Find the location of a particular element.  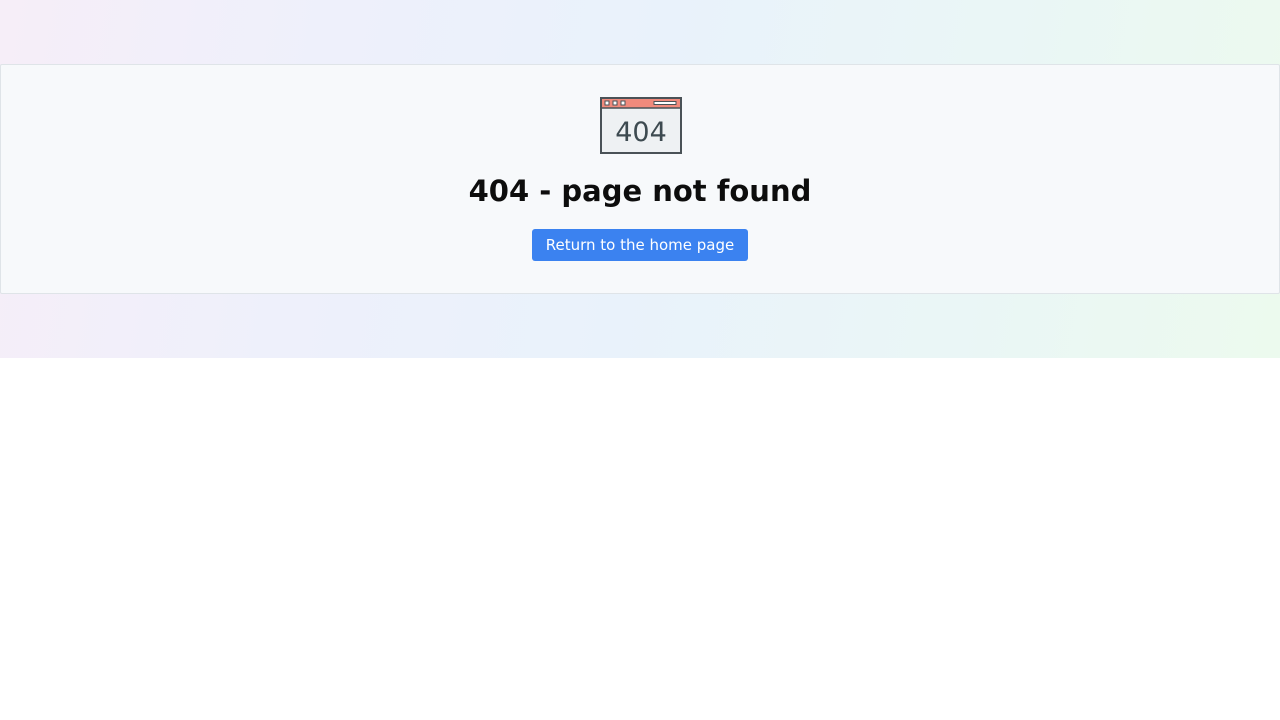

browser-404-icon: 404 is located at coordinates (641, 125).